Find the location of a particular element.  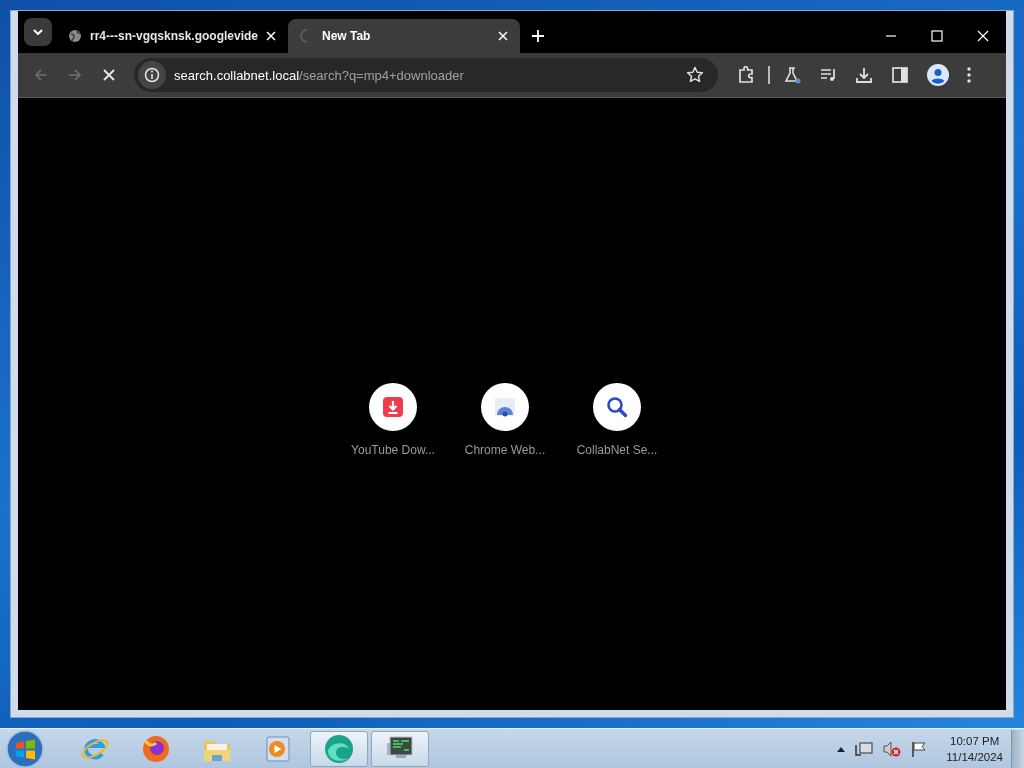

network-icon is located at coordinates (864, 748).